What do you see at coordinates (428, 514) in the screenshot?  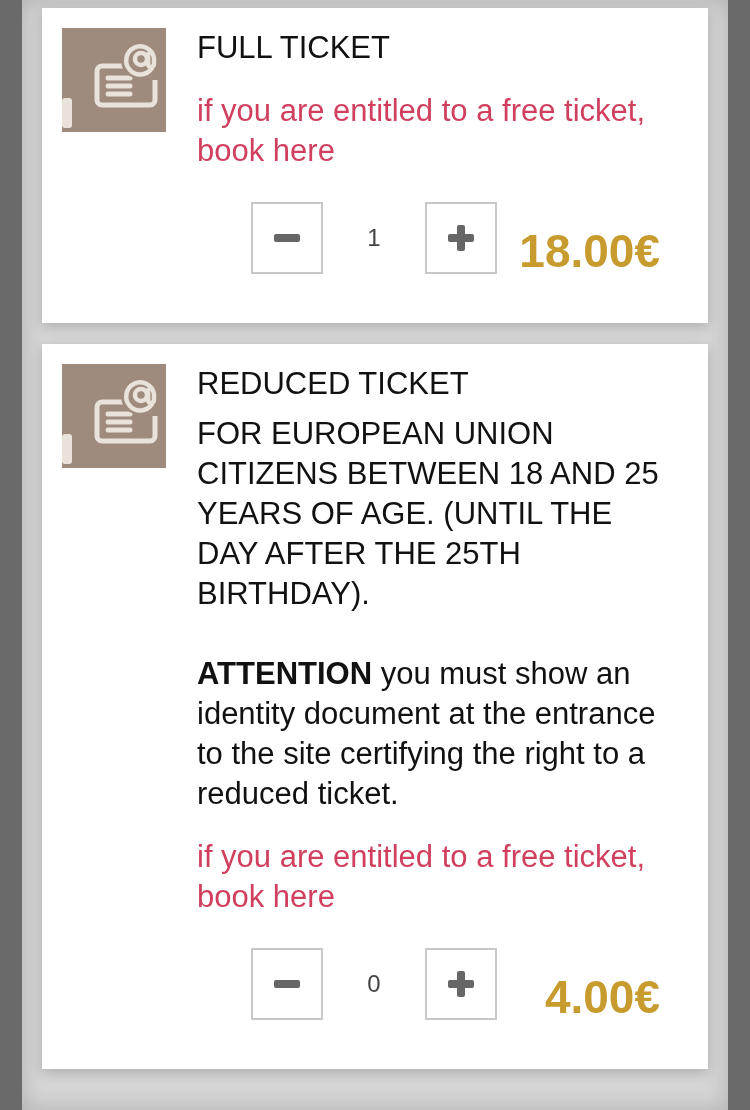 I see `ticket-description: FOR EUROPEAN UNION CITIZENS BETWEEN 18 AND 25 YEARS OF AGE. (UNTIL THE DAY AFTER THE 25TH BIRTHDAY).` at bounding box center [428, 514].